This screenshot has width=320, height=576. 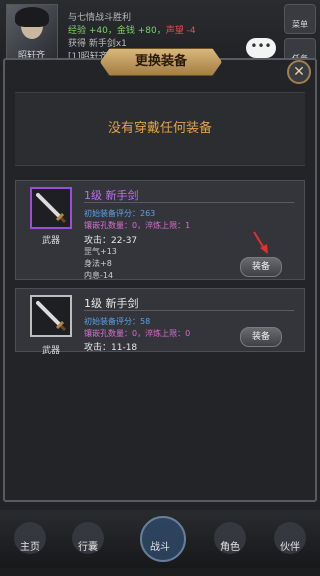 What do you see at coordinates (30, 547) in the screenshot?
I see `nav-label: 主页` at bounding box center [30, 547].